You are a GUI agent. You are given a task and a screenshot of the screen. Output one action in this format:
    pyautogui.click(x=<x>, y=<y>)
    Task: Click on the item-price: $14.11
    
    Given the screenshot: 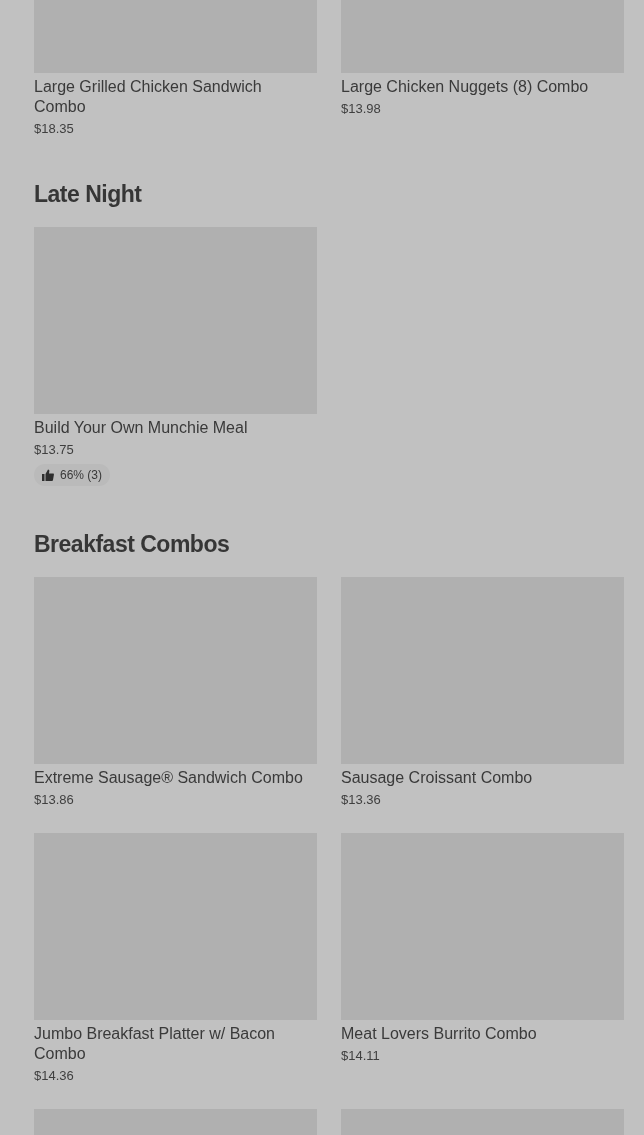 What is the action you would take?
    pyautogui.click(x=361, y=1056)
    